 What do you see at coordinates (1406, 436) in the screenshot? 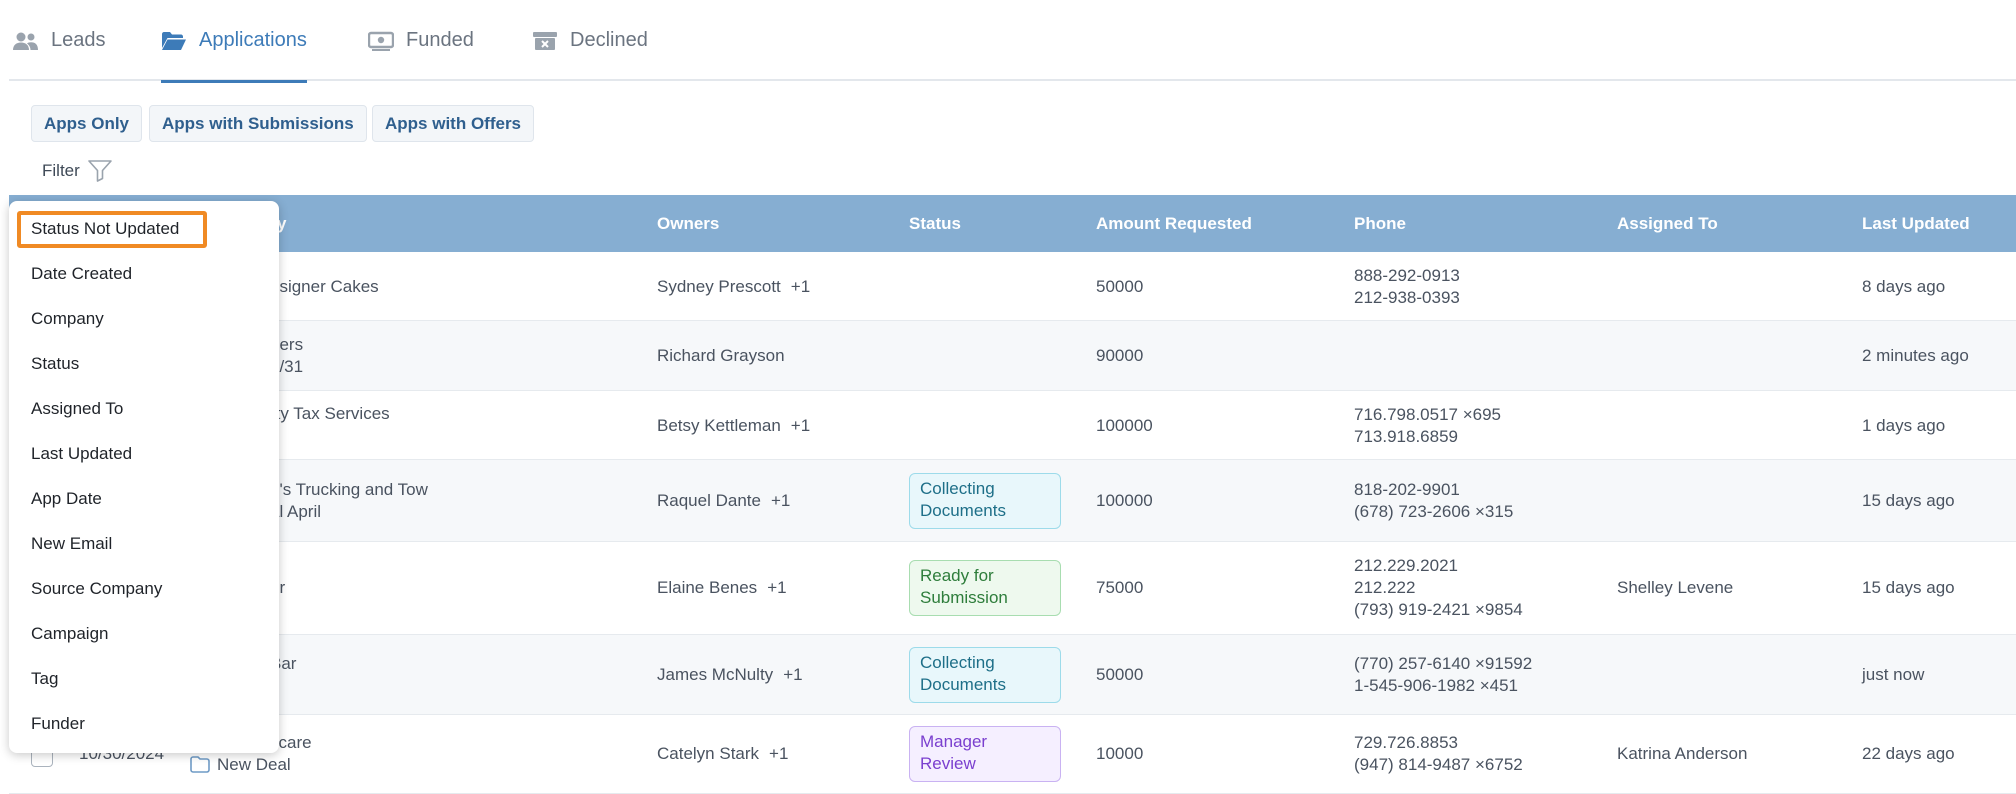
I see `phone-2: 713.918.6859` at bounding box center [1406, 436].